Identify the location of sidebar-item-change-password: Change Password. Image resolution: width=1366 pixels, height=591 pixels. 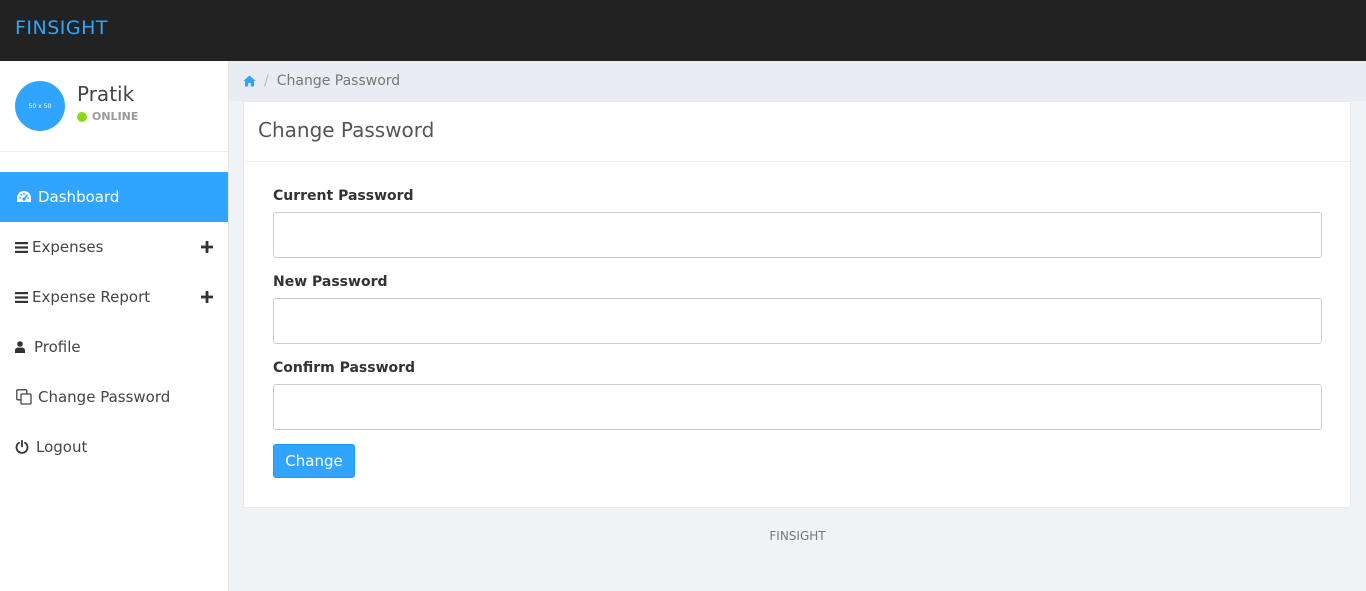
(114, 397).